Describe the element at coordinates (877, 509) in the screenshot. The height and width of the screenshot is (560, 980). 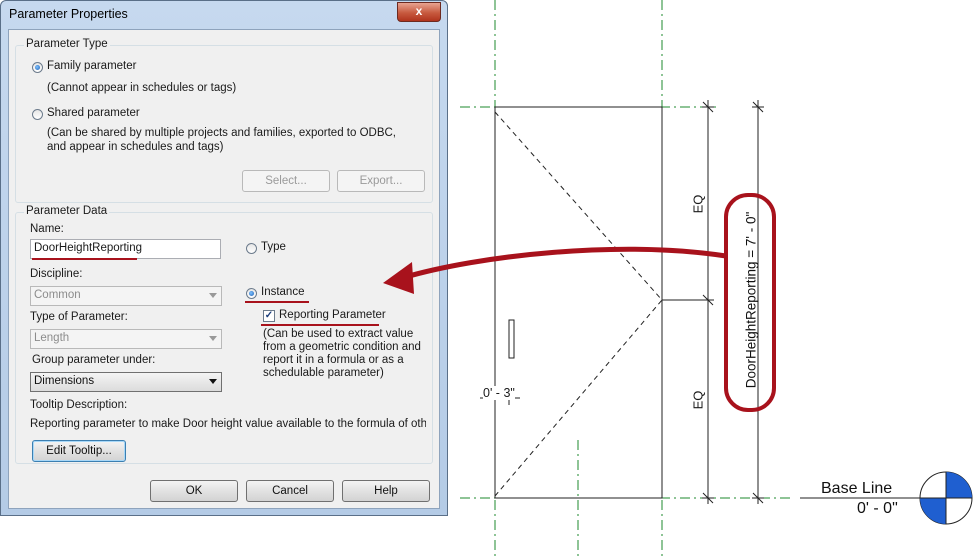
I see `level-elevation: 0' - 0"` at that location.